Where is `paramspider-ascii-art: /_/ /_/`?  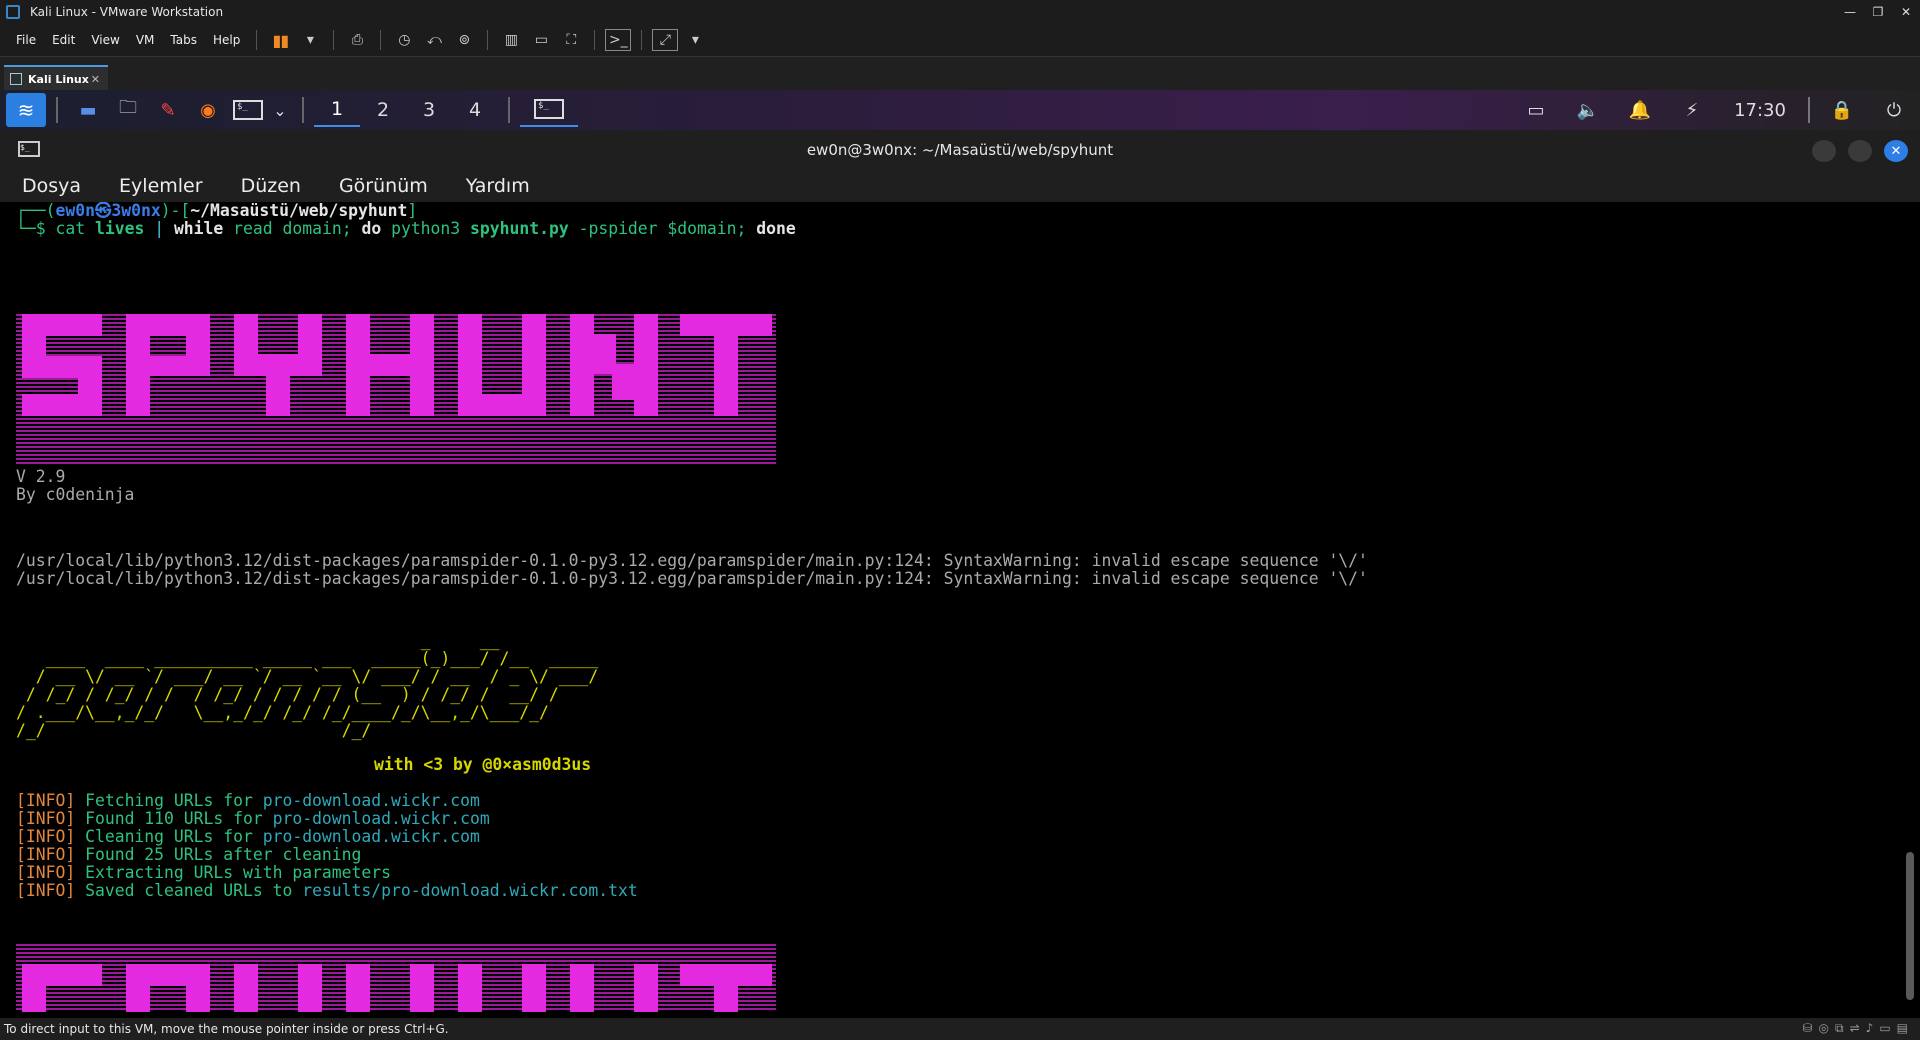 paramspider-ascii-art: /_/ /_/ is located at coordinates (194, 730).